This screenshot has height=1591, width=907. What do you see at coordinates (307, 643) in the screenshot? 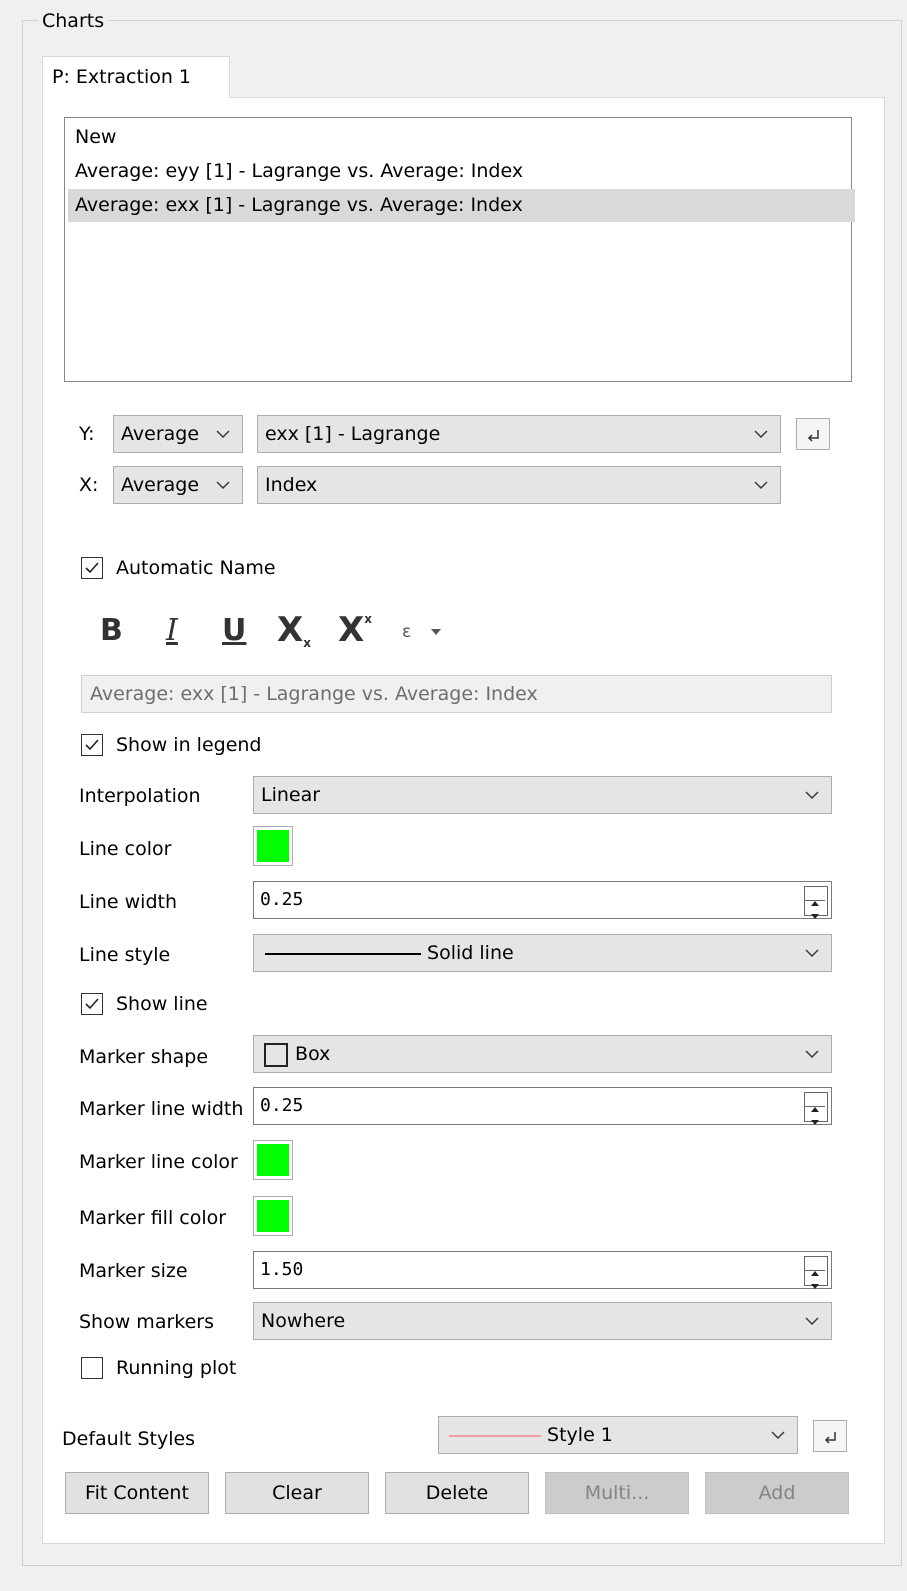
I see `subscript-small: x` at bounding box center [307, 643].